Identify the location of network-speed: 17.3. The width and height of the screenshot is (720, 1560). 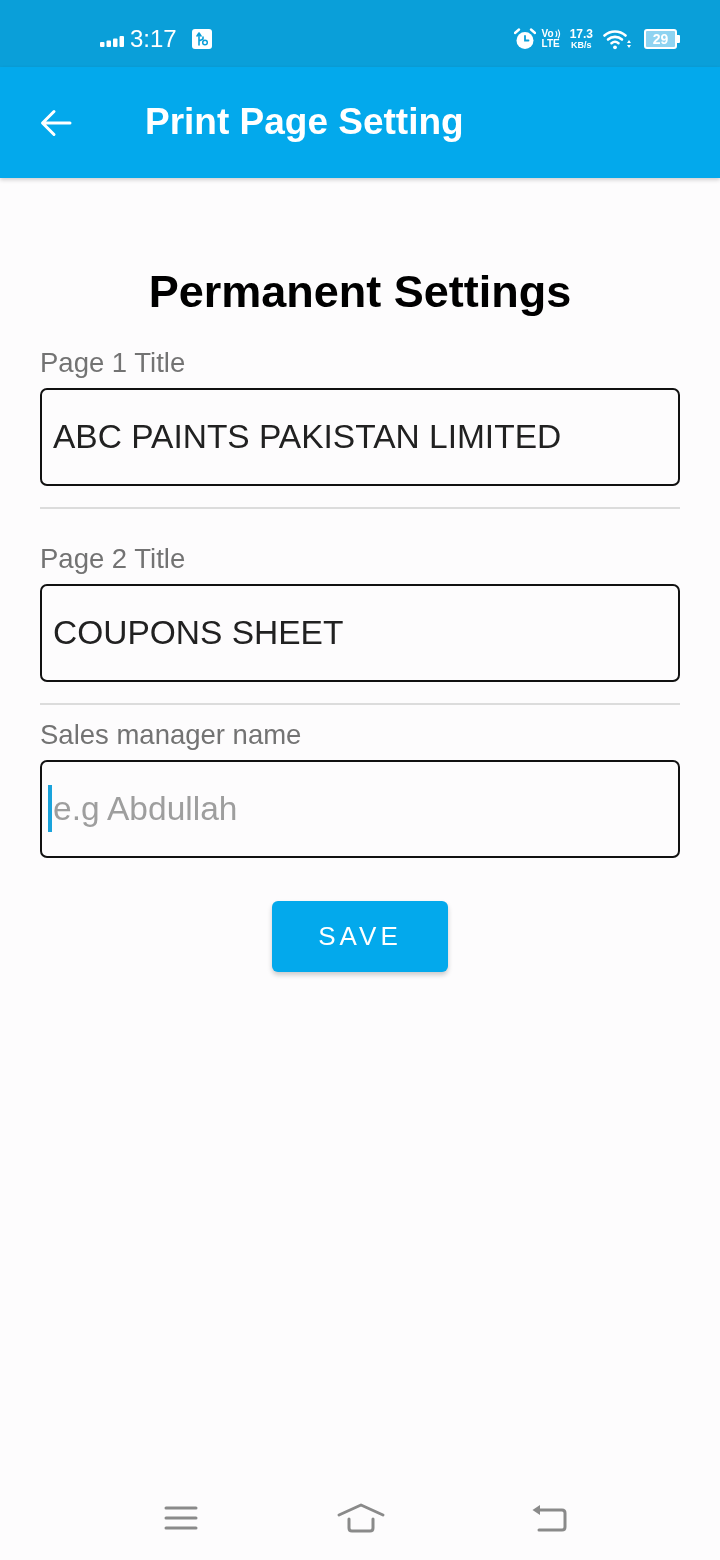
(581, 34).